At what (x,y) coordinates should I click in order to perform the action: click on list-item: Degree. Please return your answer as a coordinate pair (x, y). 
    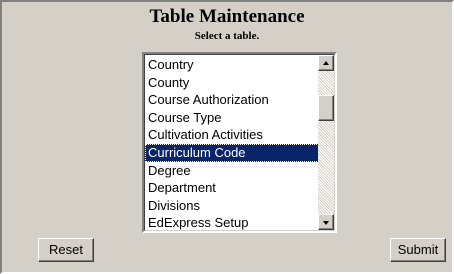
    Looking at the image, I should click on (233, 171).